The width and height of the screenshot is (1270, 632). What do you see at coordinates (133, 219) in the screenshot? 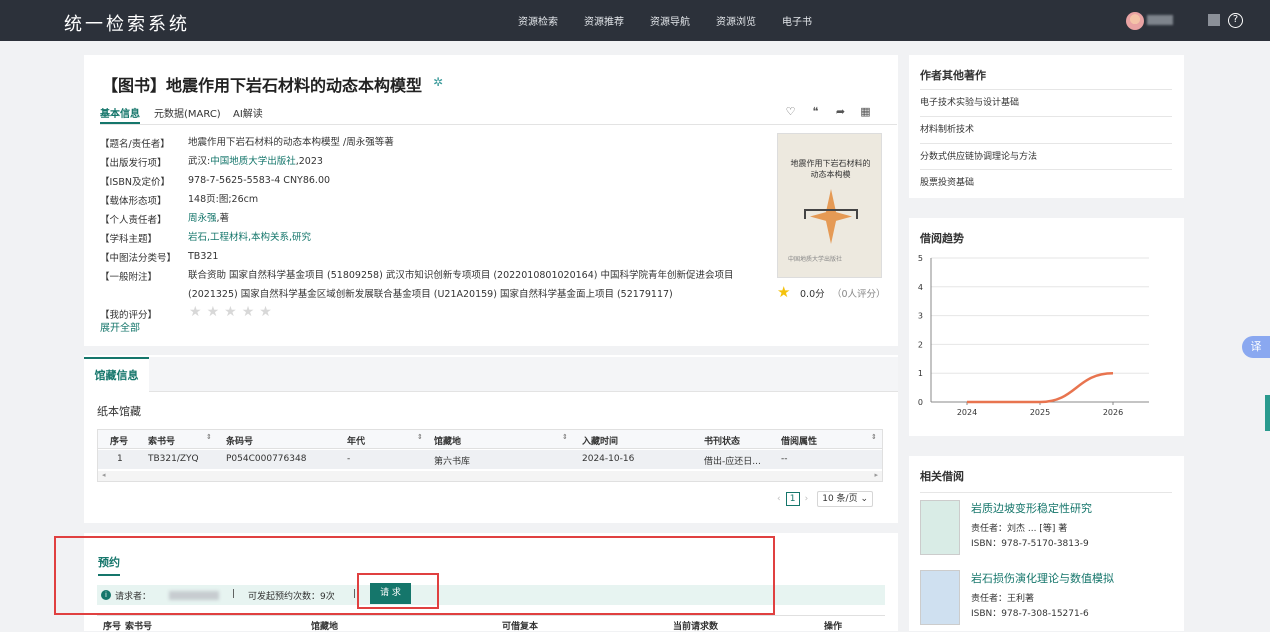
I see `meta-key: 【个人责任者】` at bounding box center [133, 219].